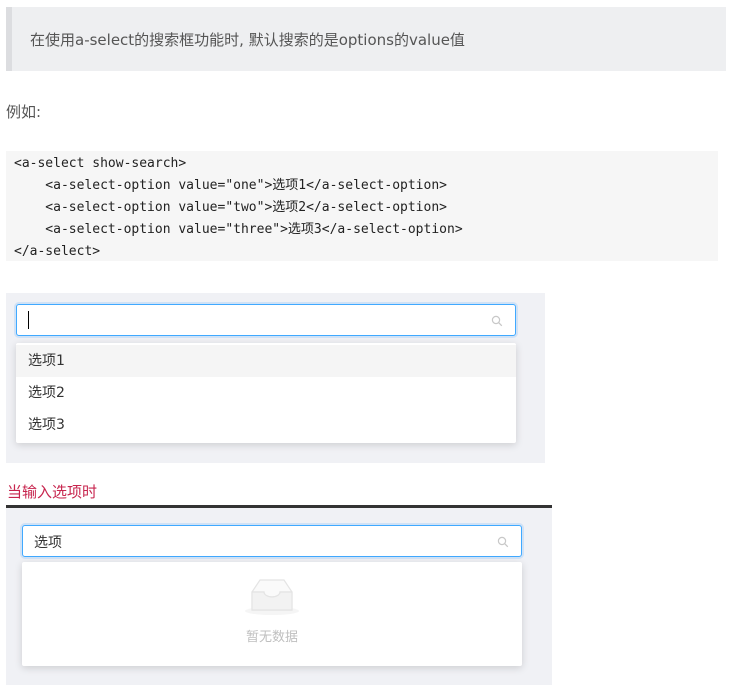 The width and height of the screenshot is (746, 693). I want to click on caption-text: 当输入选项时, so click(52, 492).